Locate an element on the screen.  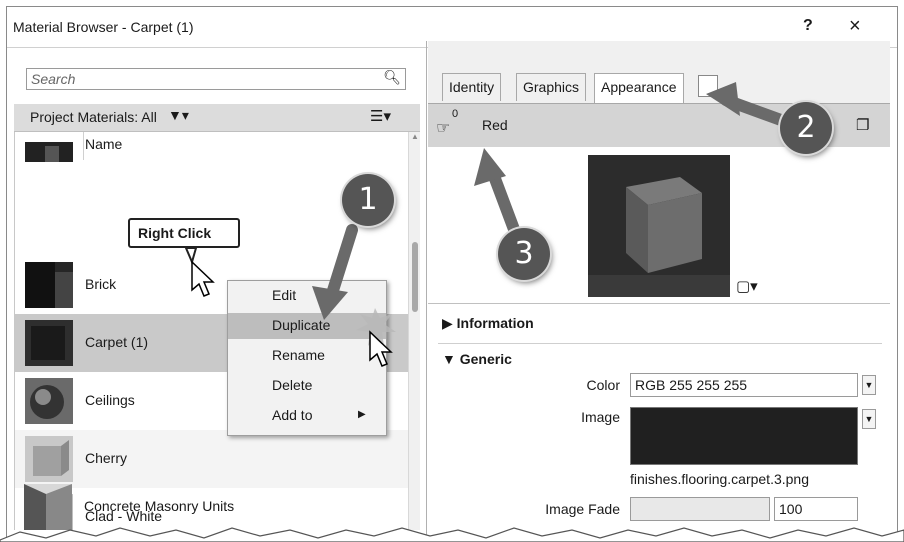
view-options-icon: ☰▾ is located at coordinates (380, 116).